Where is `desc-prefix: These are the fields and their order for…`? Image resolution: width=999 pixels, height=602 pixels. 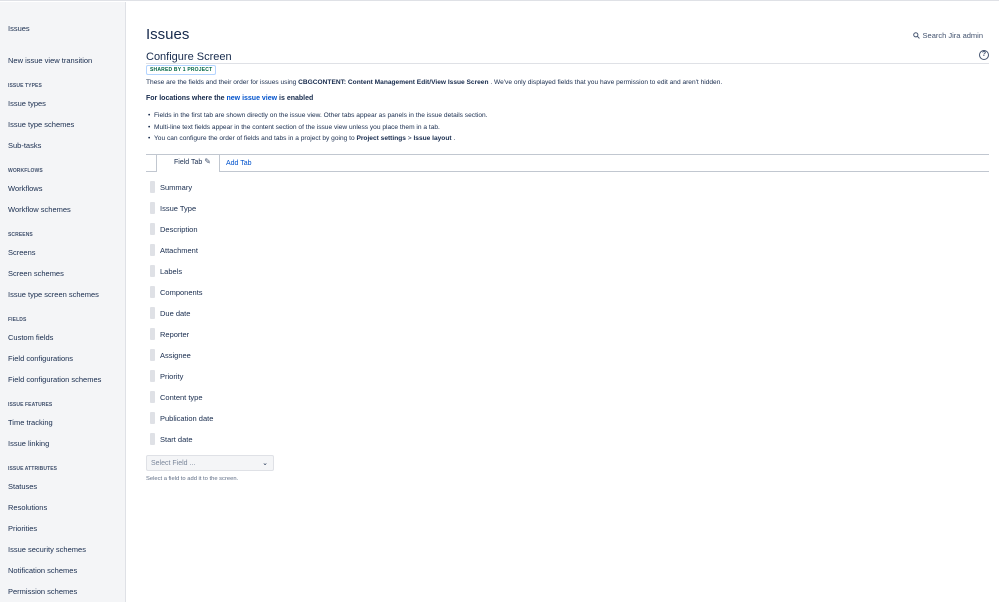
desc-prefix: These are the fields and their order for… is located at coordinates (222, 82).